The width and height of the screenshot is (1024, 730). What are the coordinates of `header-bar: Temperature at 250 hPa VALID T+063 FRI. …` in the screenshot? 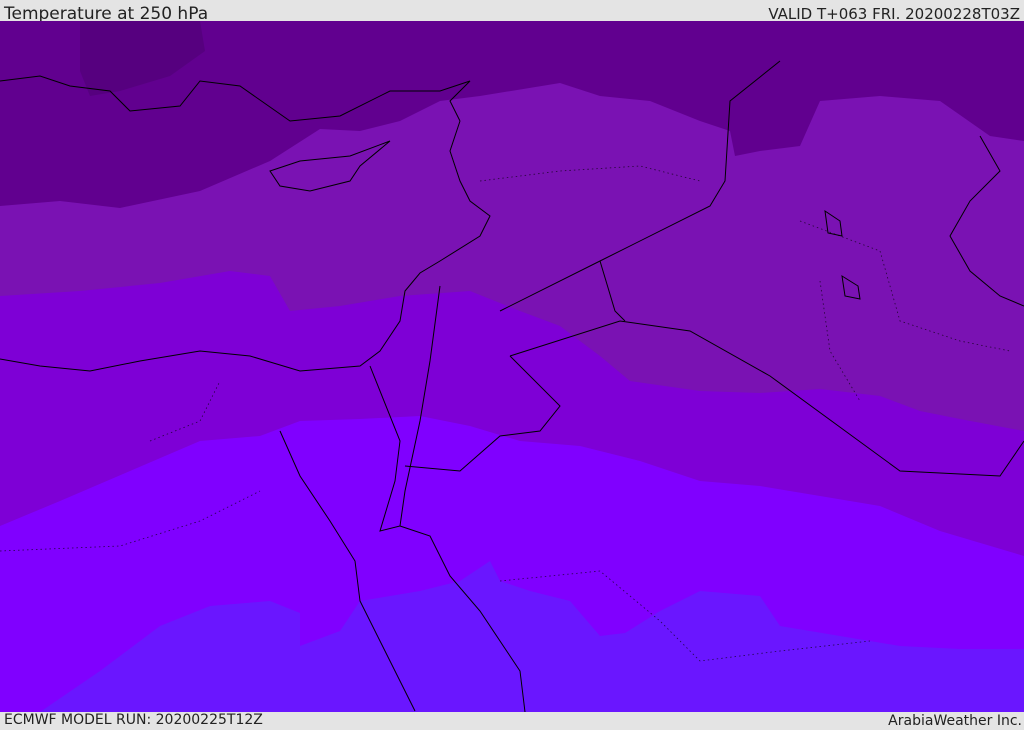 It's located at (512, 12).